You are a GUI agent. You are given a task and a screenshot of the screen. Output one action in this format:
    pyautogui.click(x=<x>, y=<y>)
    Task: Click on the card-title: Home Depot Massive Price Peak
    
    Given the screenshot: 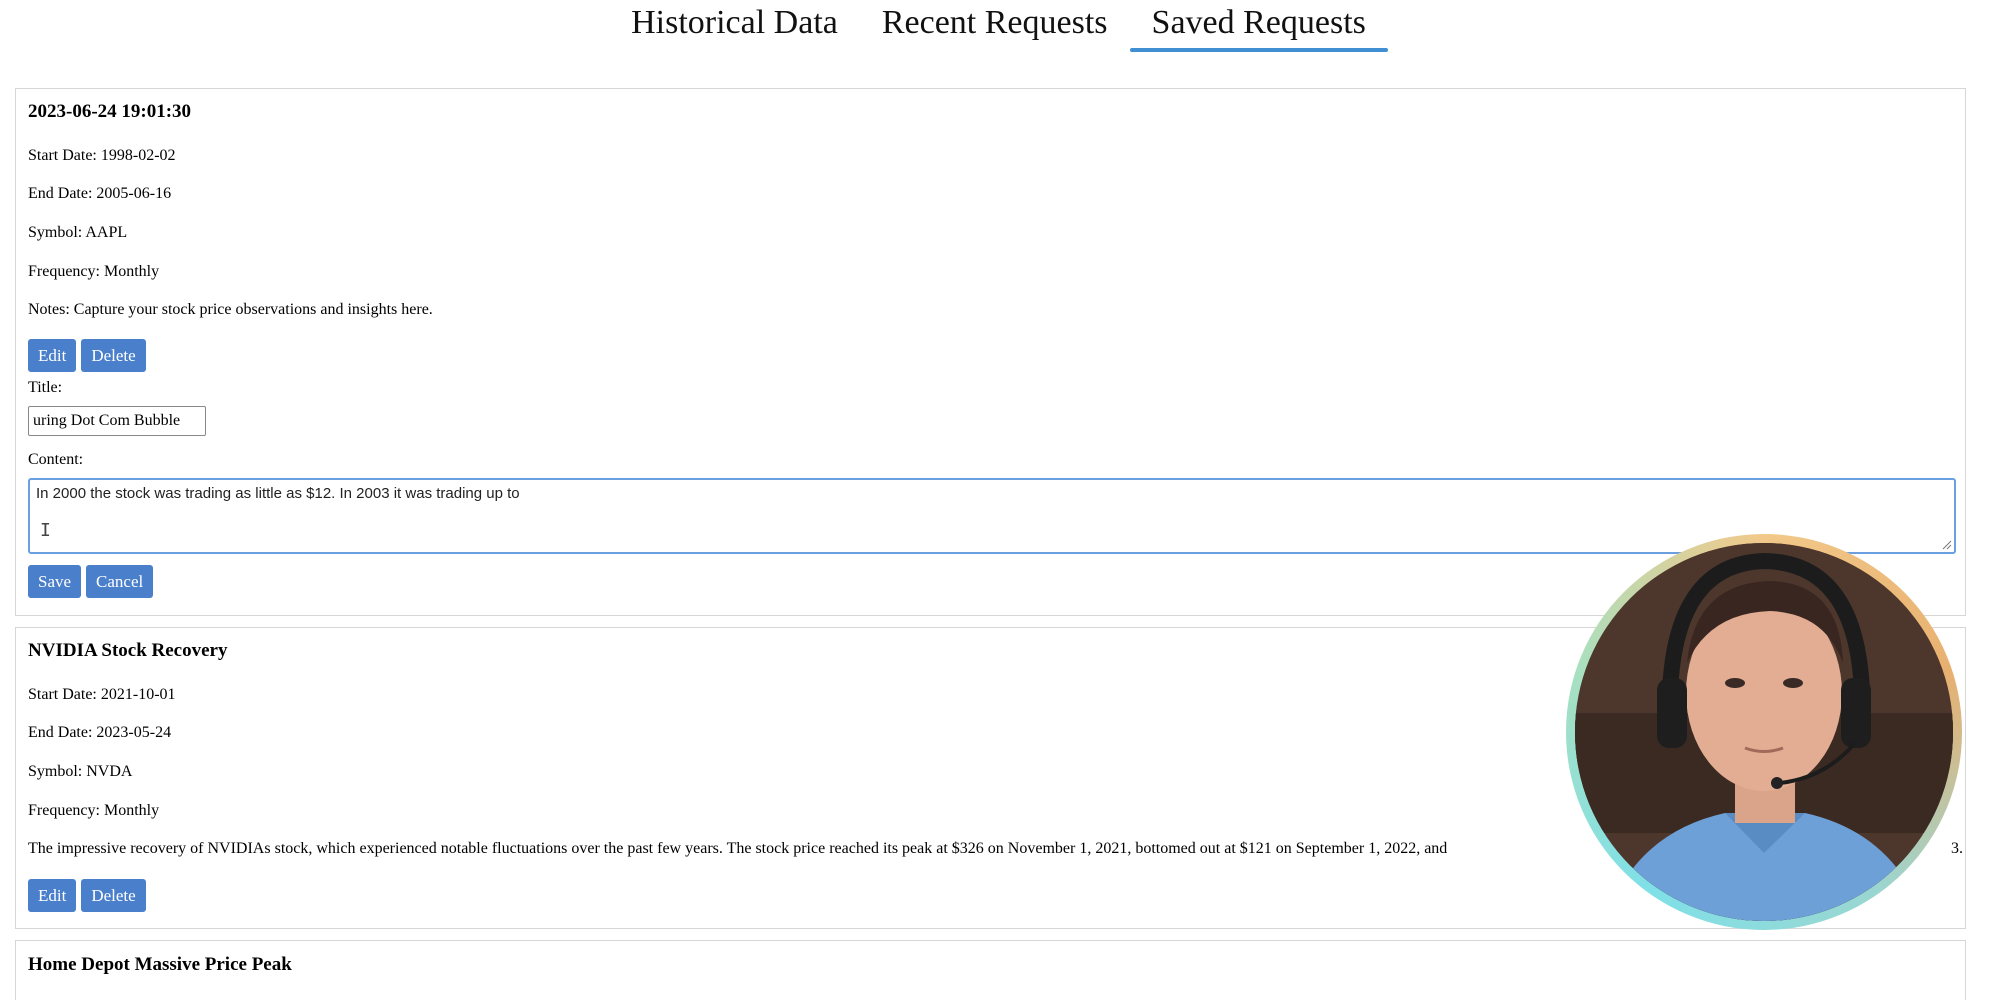 What is the action you would take?
    pyautogui.click(x=160, y=964)
    